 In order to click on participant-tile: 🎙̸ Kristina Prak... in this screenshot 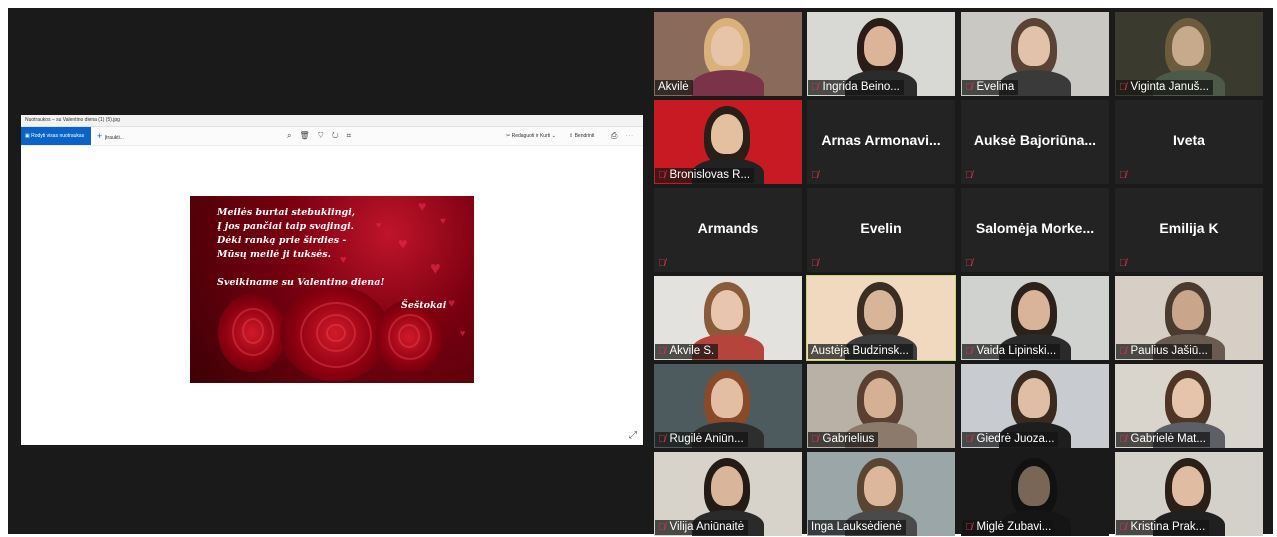, I will do `click(1189, 494)`.